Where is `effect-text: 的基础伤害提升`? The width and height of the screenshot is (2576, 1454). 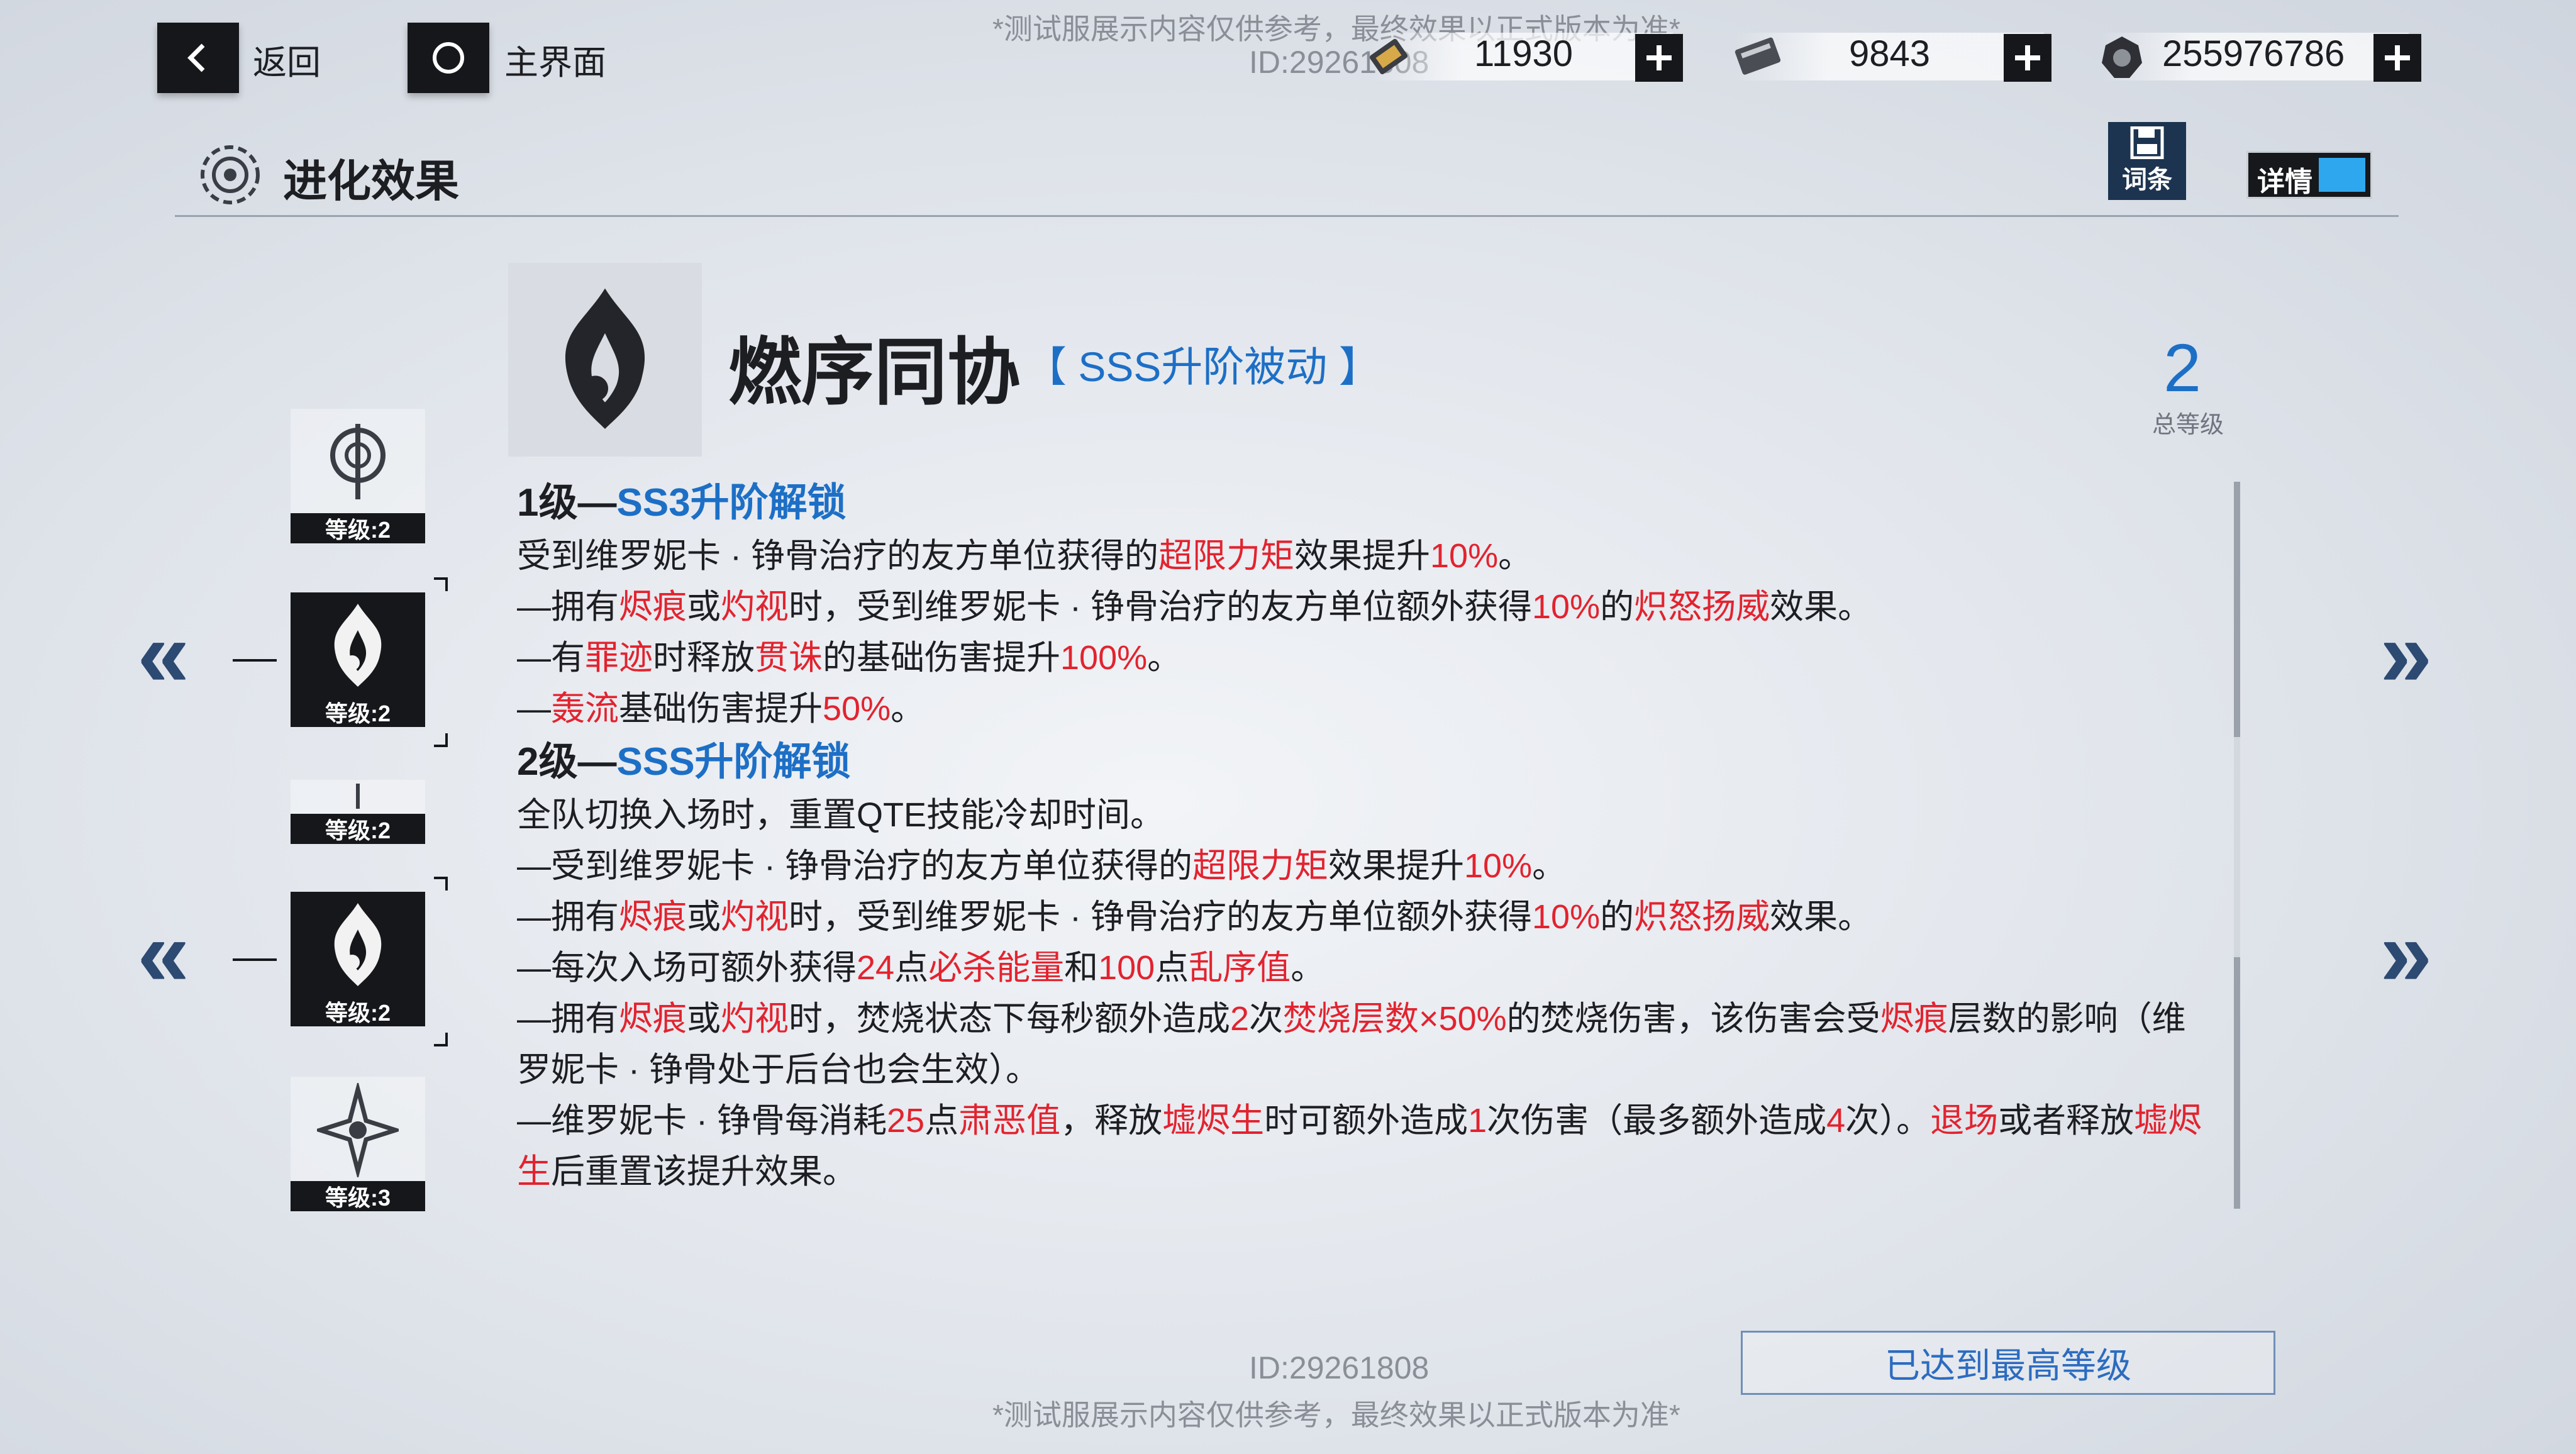 effect-text: 的基础伤害提升 is located at coordinates (941, 658).